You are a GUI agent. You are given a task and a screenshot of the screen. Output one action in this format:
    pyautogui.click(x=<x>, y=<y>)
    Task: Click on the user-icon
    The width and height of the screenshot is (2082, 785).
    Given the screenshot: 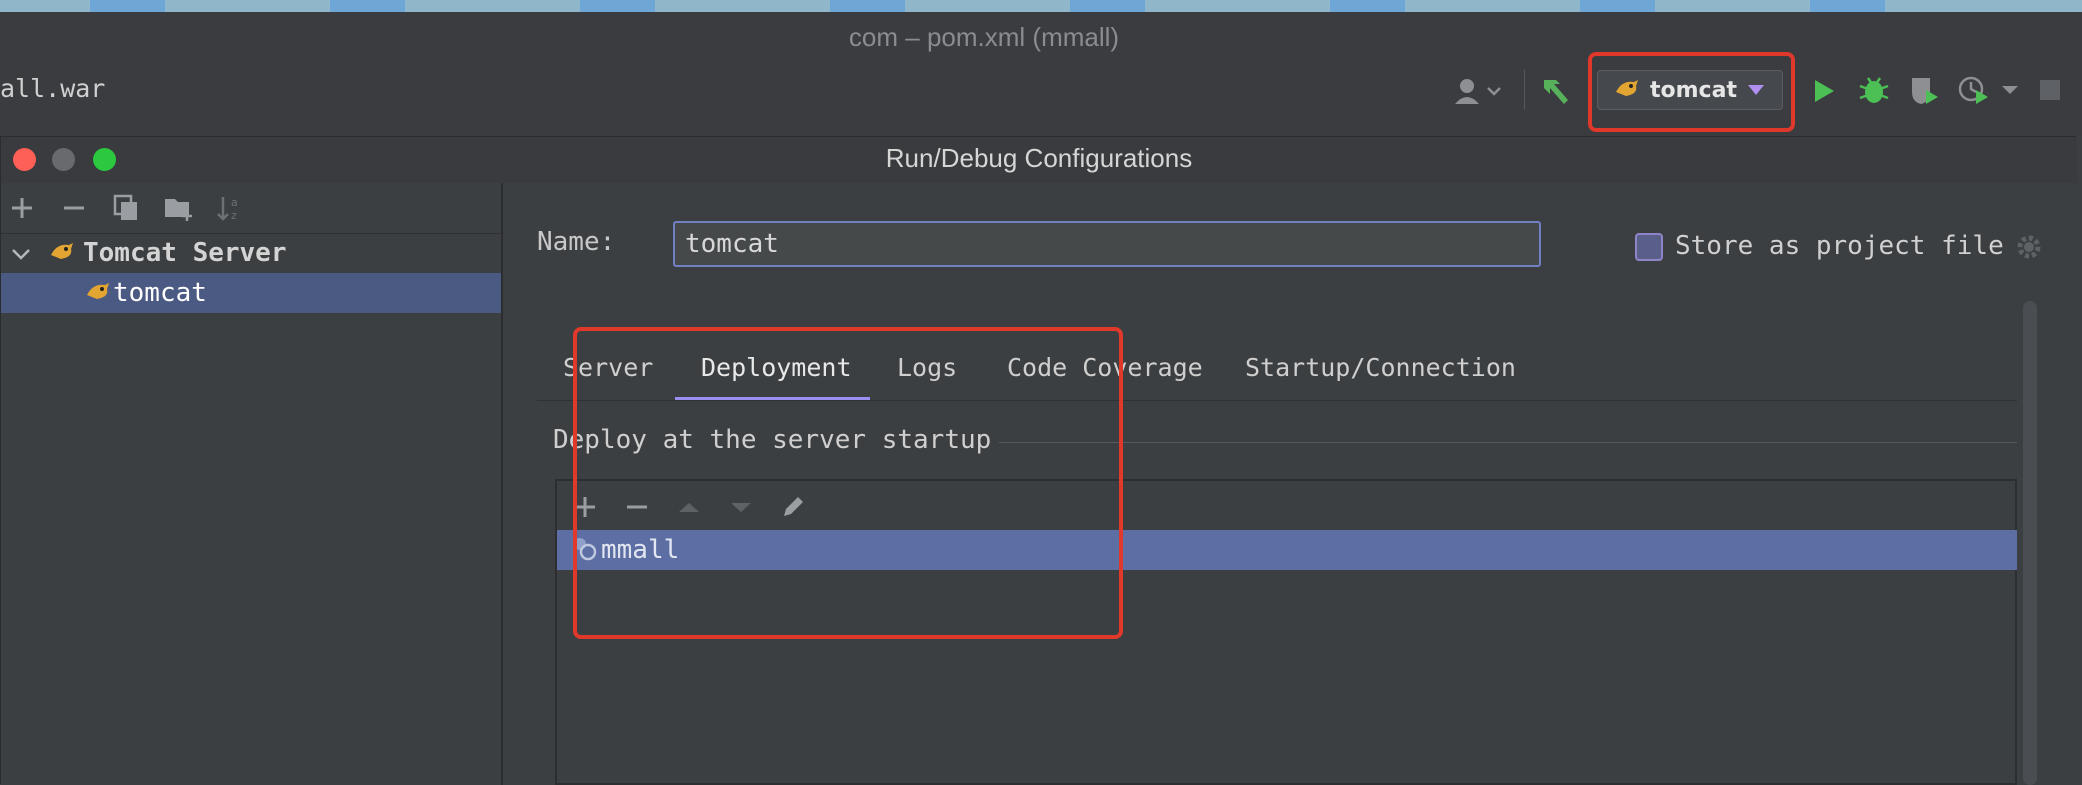 What is the action you would take?
    pyautogui.click(x=1479, y=91)
    